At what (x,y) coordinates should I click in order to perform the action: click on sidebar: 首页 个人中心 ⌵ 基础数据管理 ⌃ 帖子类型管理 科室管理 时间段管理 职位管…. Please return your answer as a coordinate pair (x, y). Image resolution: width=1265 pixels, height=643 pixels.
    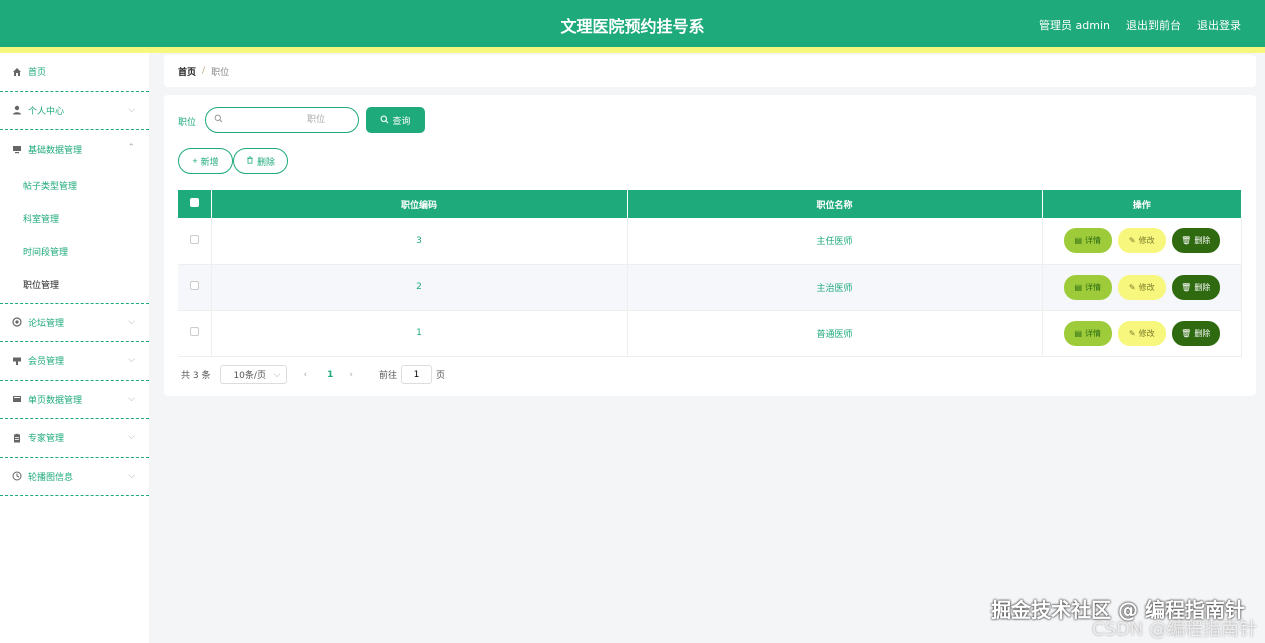
    Looking at the image, I should click on (74, 348).